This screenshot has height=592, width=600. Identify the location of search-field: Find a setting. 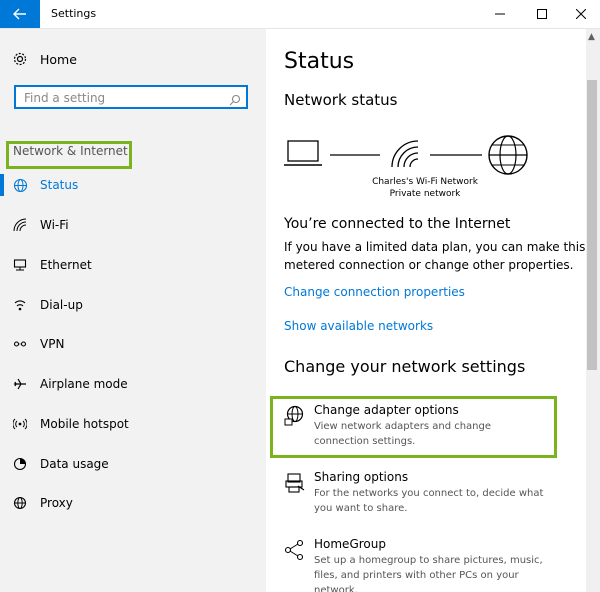
(131, 97).